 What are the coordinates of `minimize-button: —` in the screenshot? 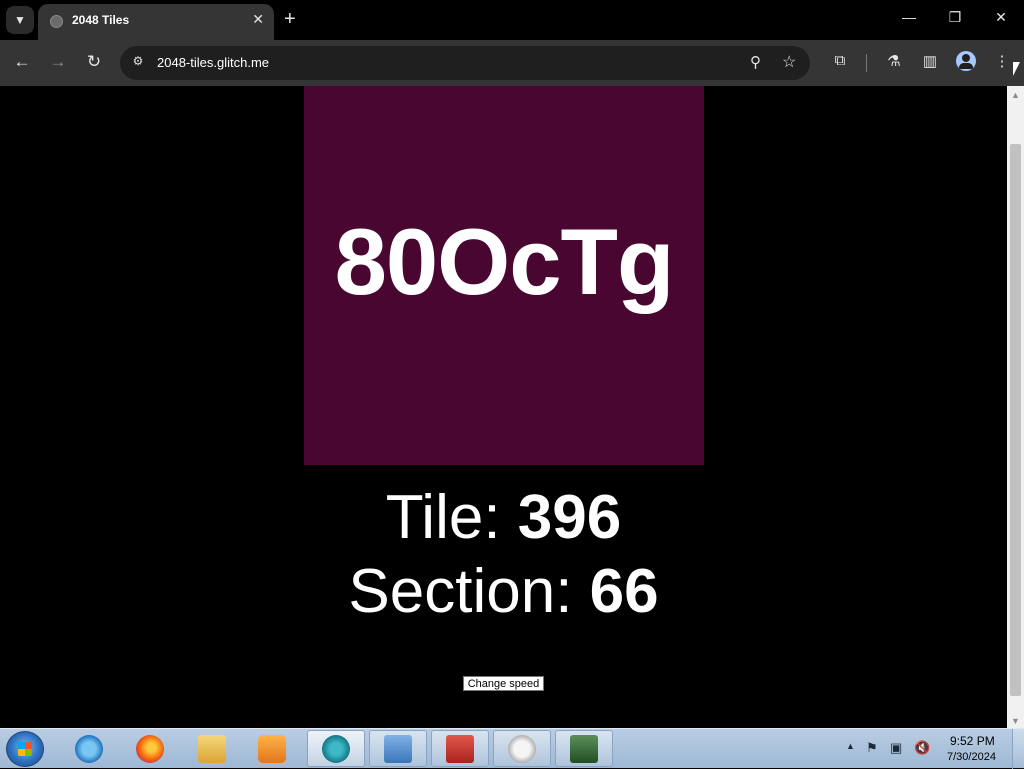 It's located at (909, 17).